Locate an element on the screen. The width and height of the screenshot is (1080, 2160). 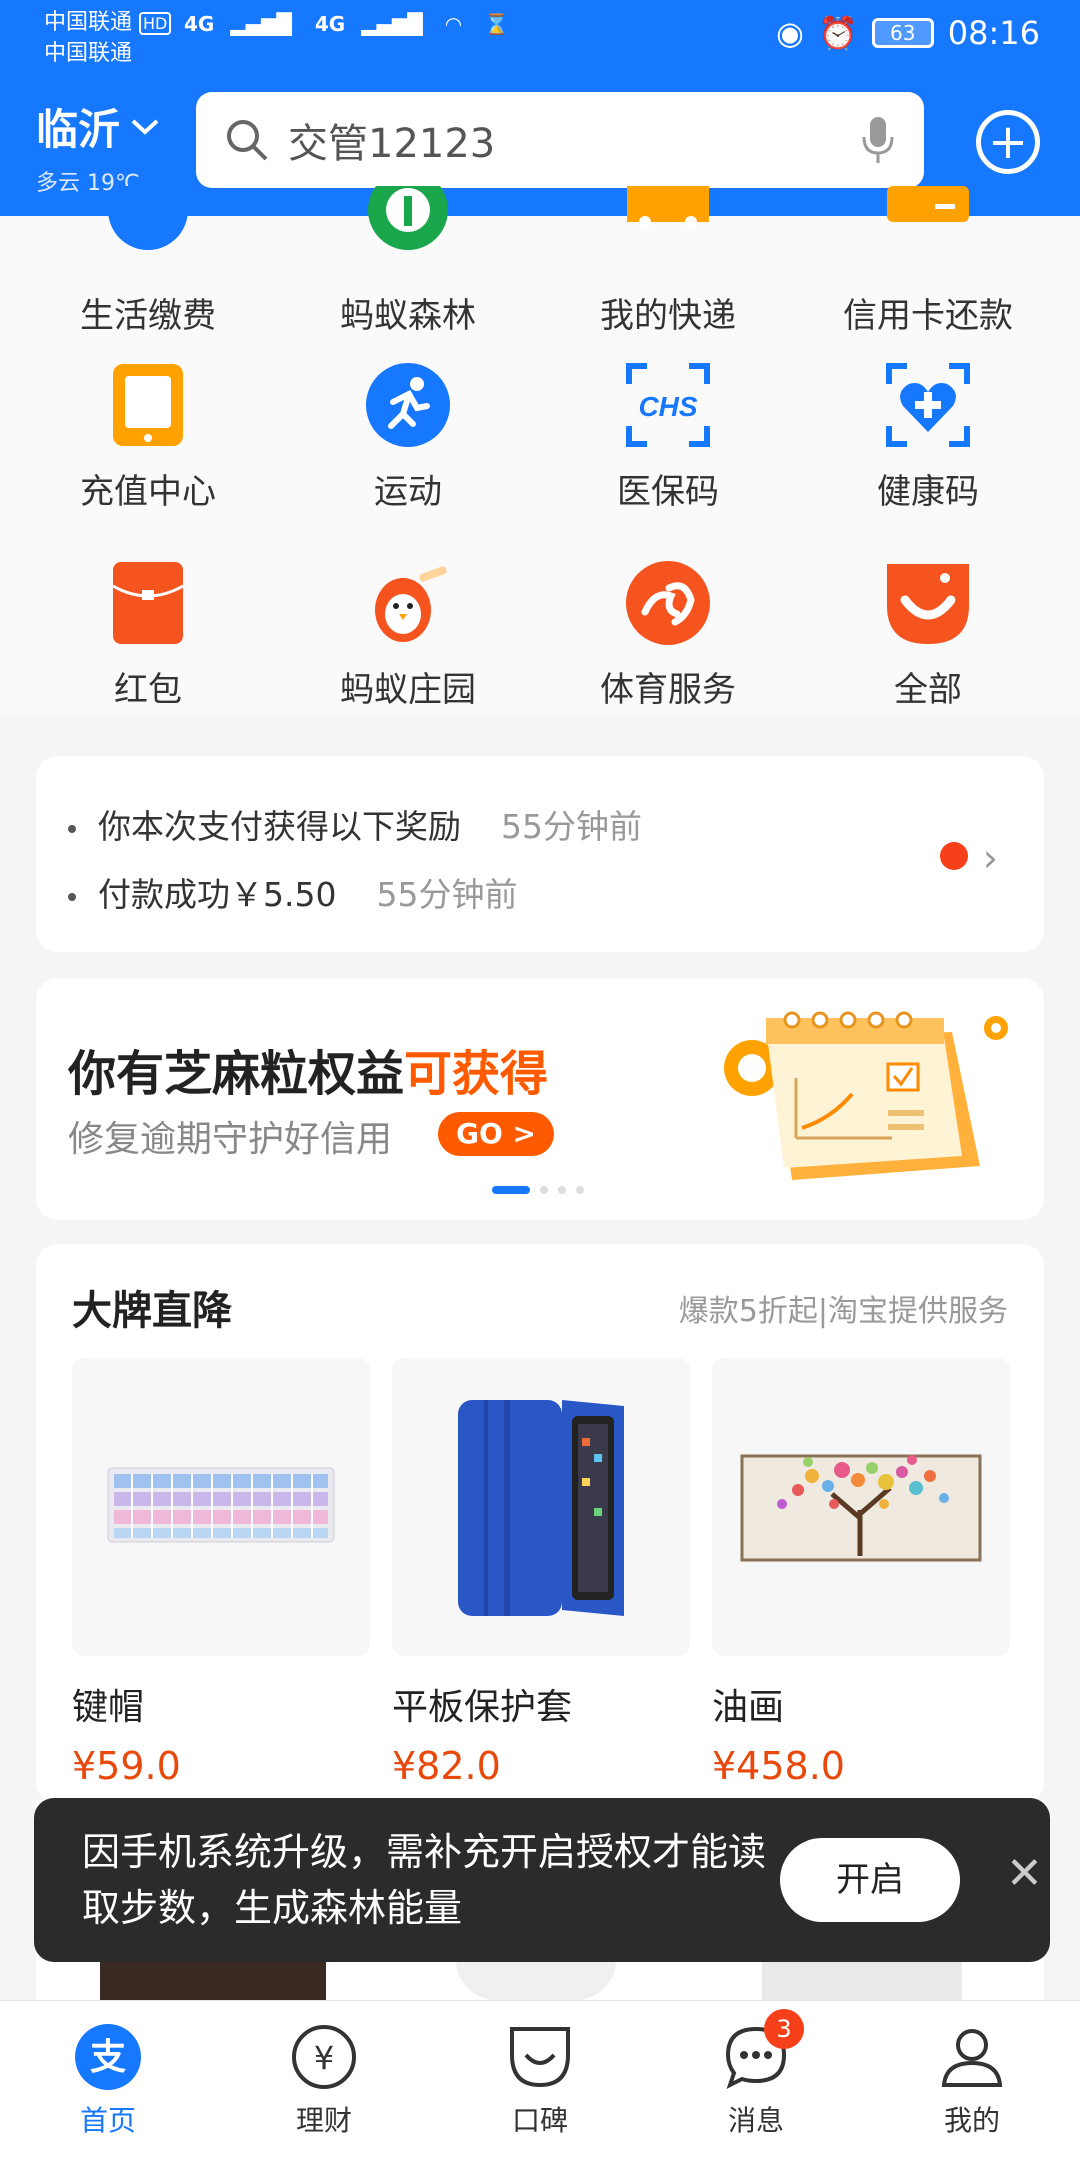
grid-item-farm: 蚂蚁庄园 is located at coordinates (408, 635).